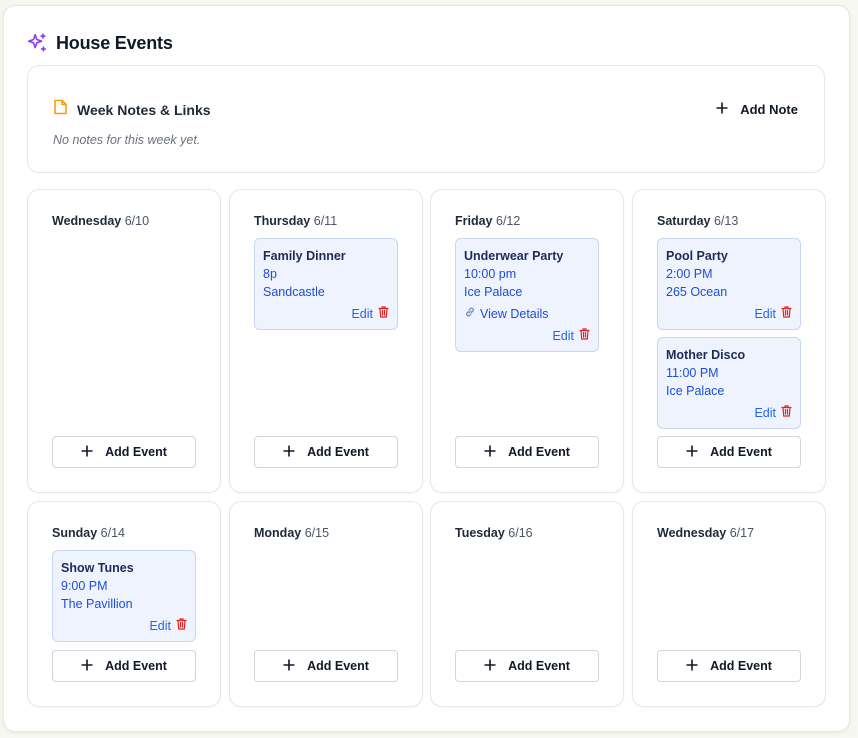  Describe the element at coordinates (97, 604) in the screenshot. I see `event-location: The Pavillion` at that location.